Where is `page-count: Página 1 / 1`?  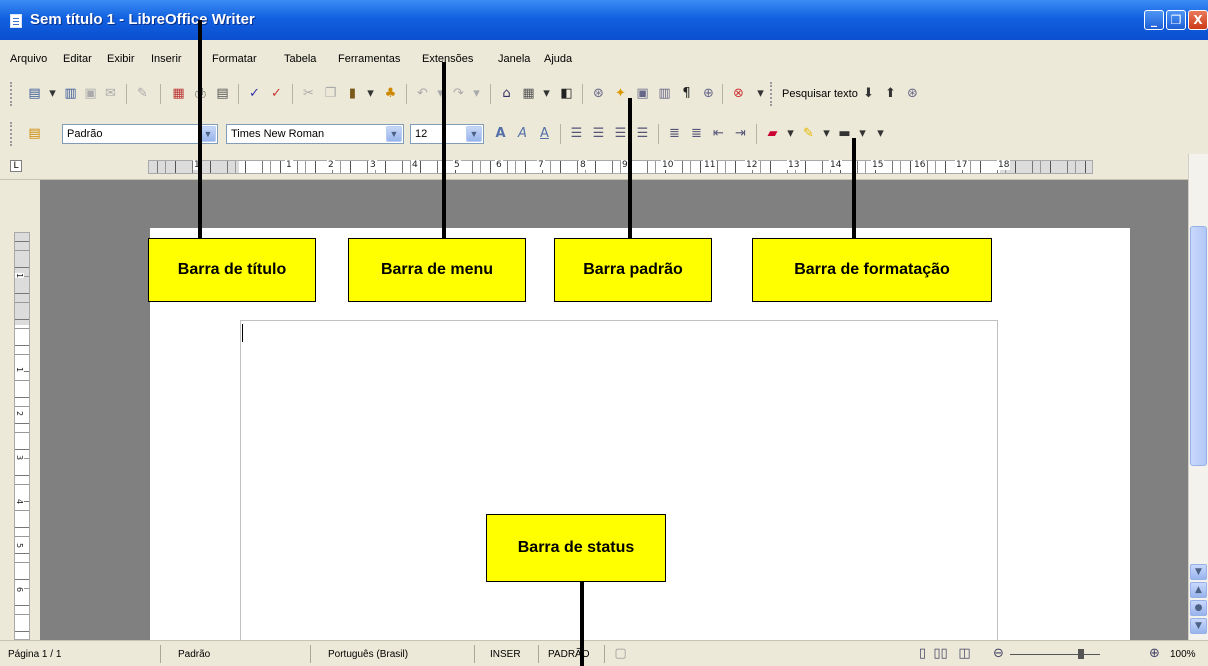
page-count: Página 1 / 1 is located at coordinates (34, 654).